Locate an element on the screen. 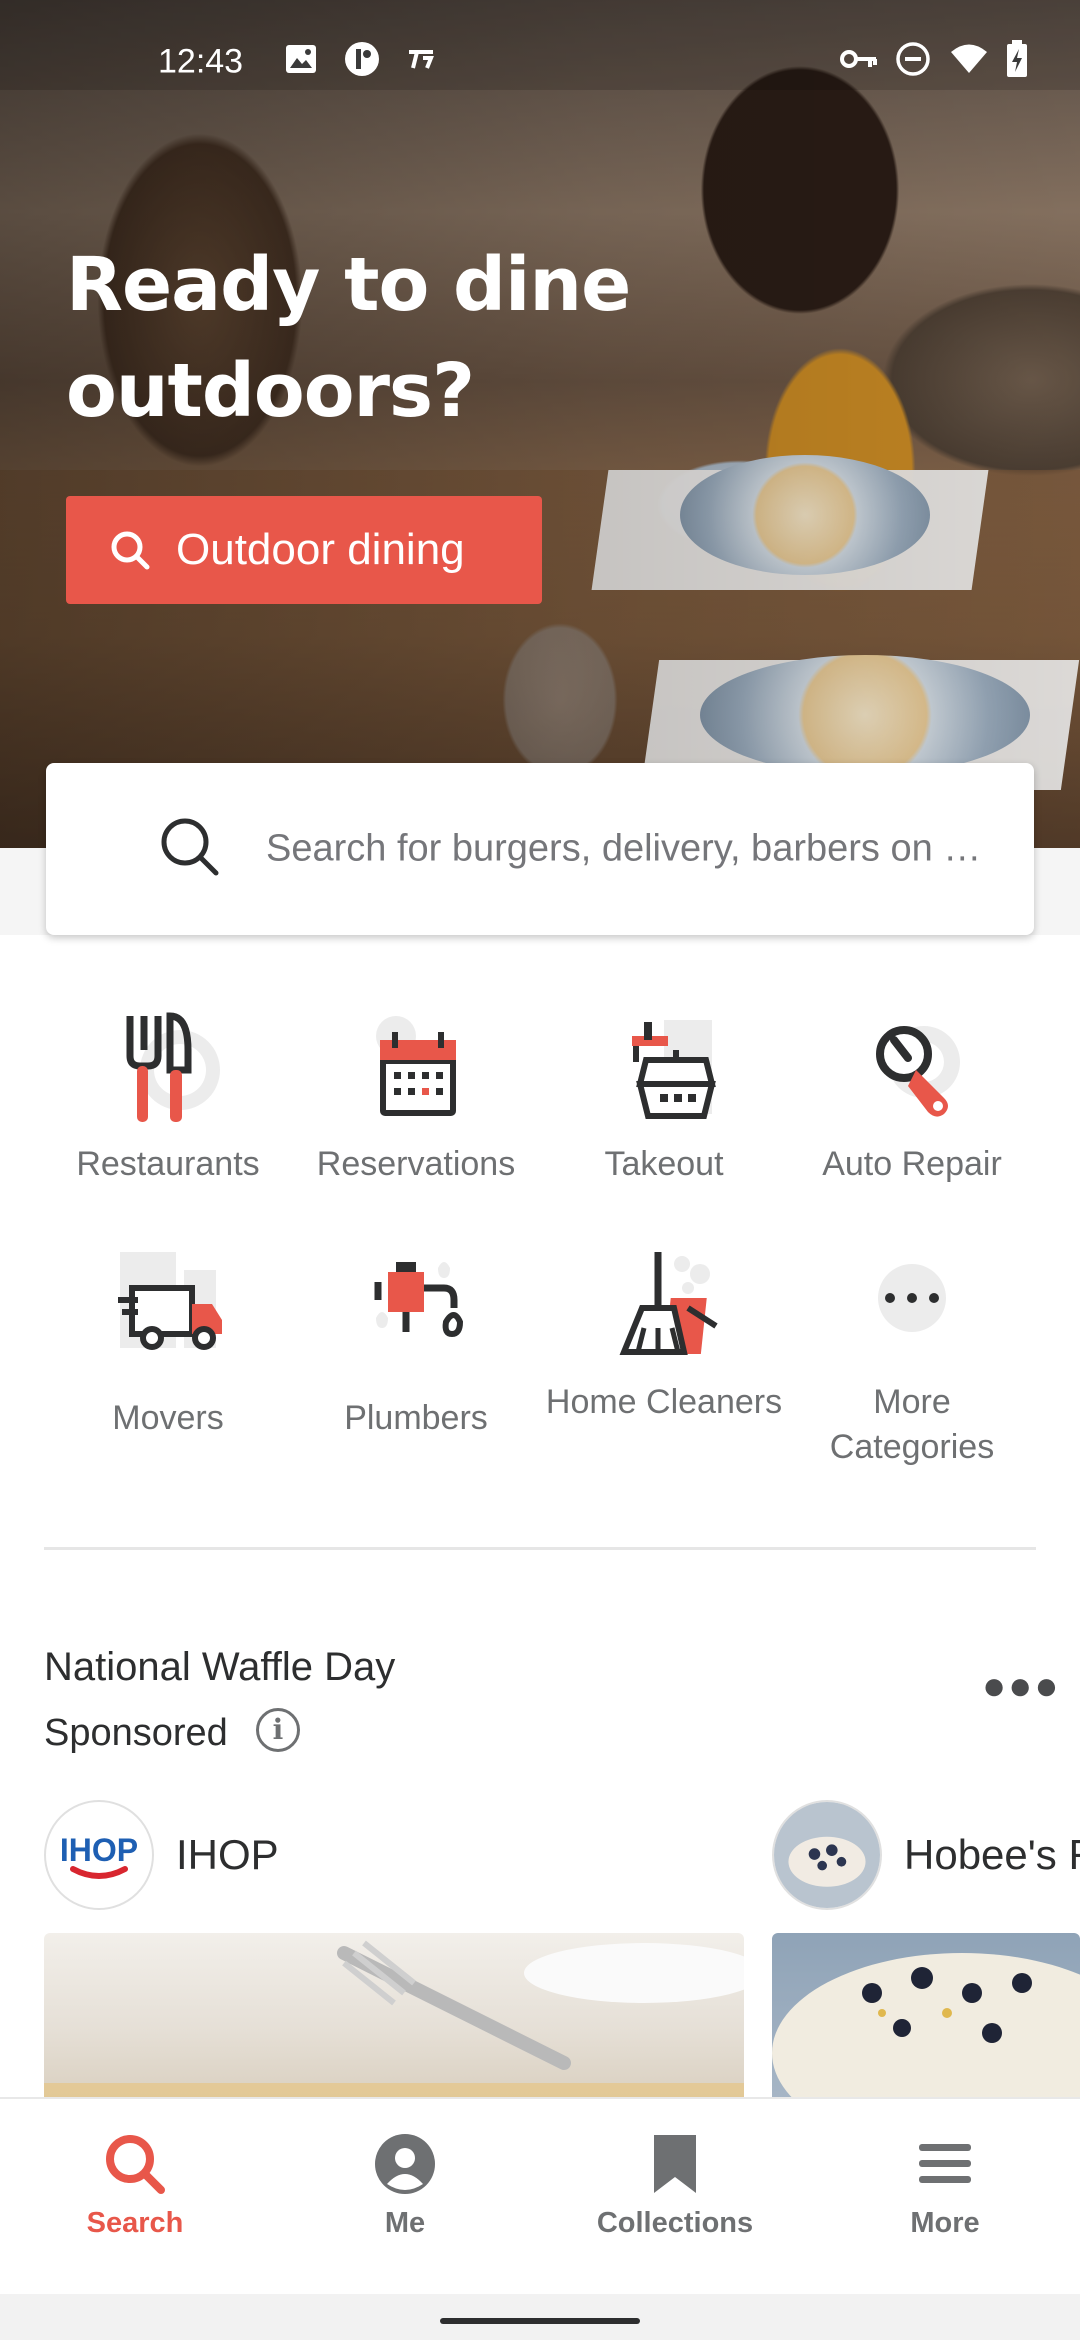 The image size is (1080, 2340). category-more: More Categories is located at coordinates (912, 1359).